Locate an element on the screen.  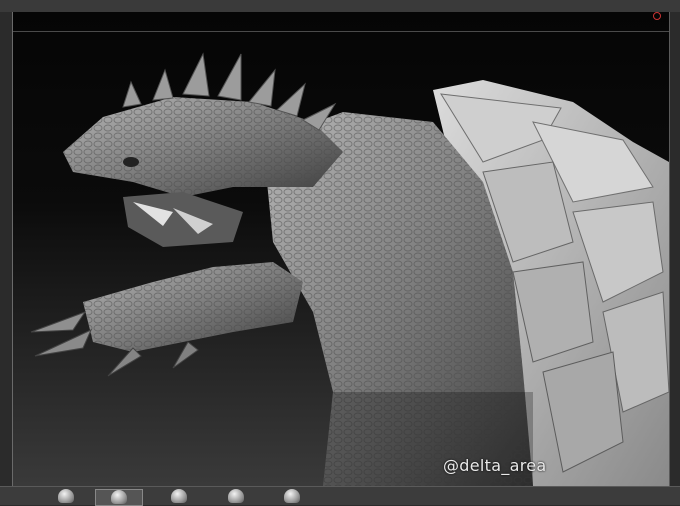
brush-4-icon is located at coordinates (236, 496).